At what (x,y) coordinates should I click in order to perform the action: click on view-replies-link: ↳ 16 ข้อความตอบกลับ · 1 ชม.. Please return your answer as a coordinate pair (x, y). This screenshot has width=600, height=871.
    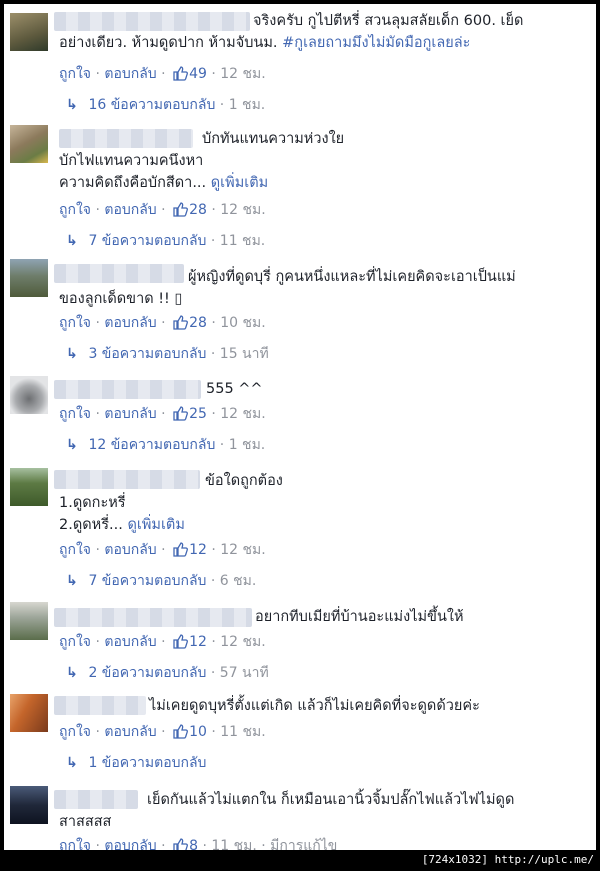
    Looking at the image, I should click on (165, 105).